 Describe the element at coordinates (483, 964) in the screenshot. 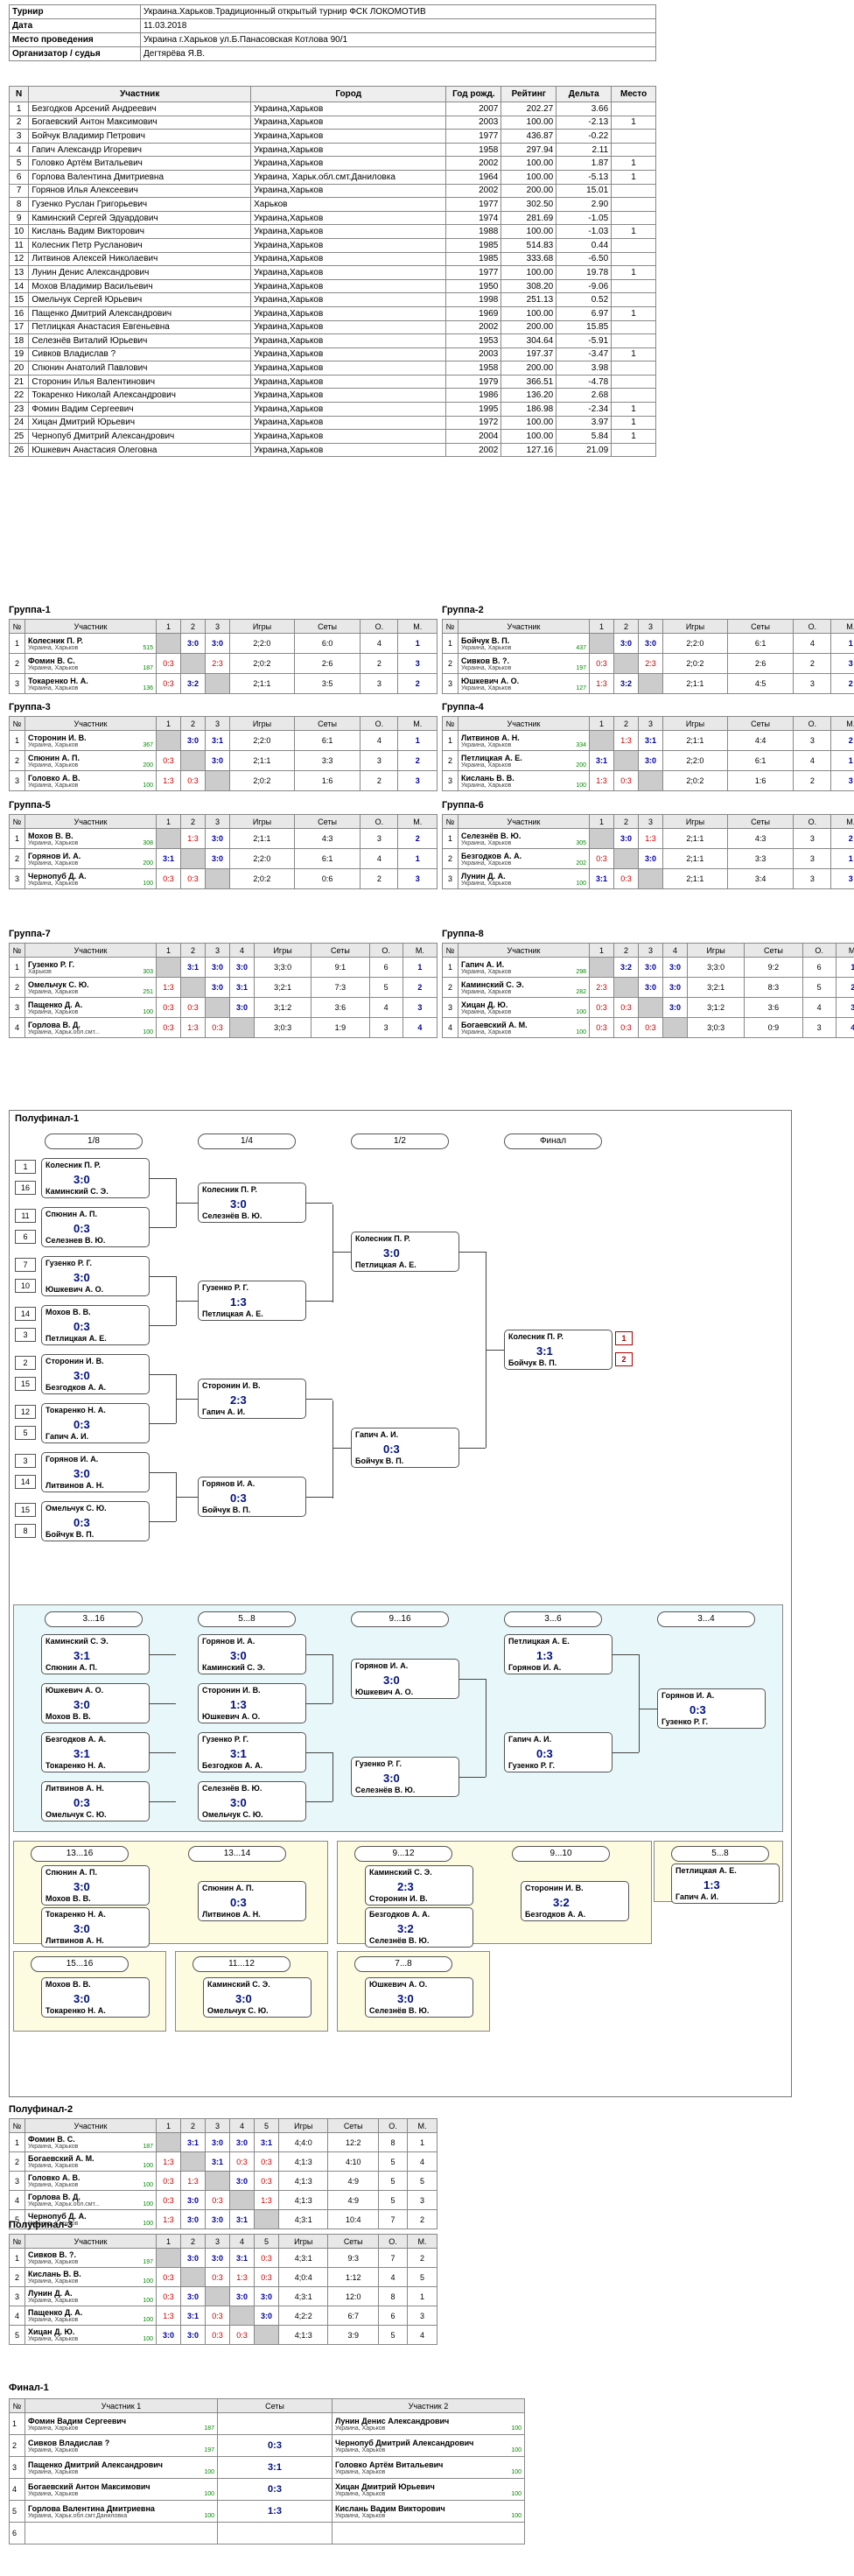

I see `participant-name: Гапич А. И.` at that location.